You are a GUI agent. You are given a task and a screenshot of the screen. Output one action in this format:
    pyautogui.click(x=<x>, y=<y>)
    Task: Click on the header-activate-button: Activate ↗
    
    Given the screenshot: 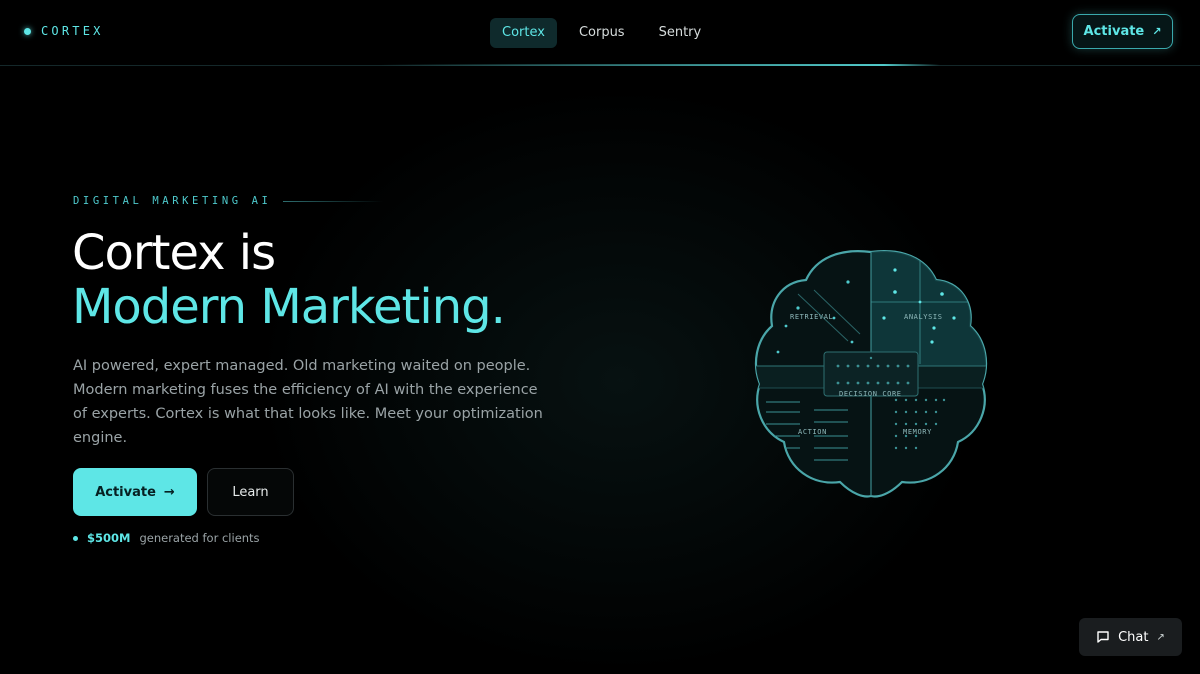 What is the action you would take?
    pyautogui.click(x=1122, y=31)
    